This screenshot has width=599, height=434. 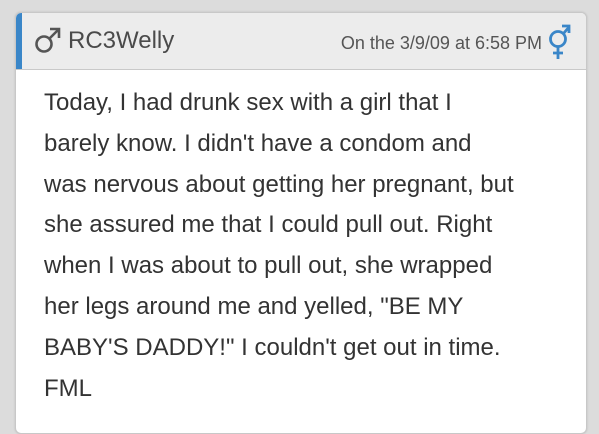 What do you see at coordinates (560, 41) in the screenshot?
I see `male-female-symbol-icon` at bounding box center [560, 41].